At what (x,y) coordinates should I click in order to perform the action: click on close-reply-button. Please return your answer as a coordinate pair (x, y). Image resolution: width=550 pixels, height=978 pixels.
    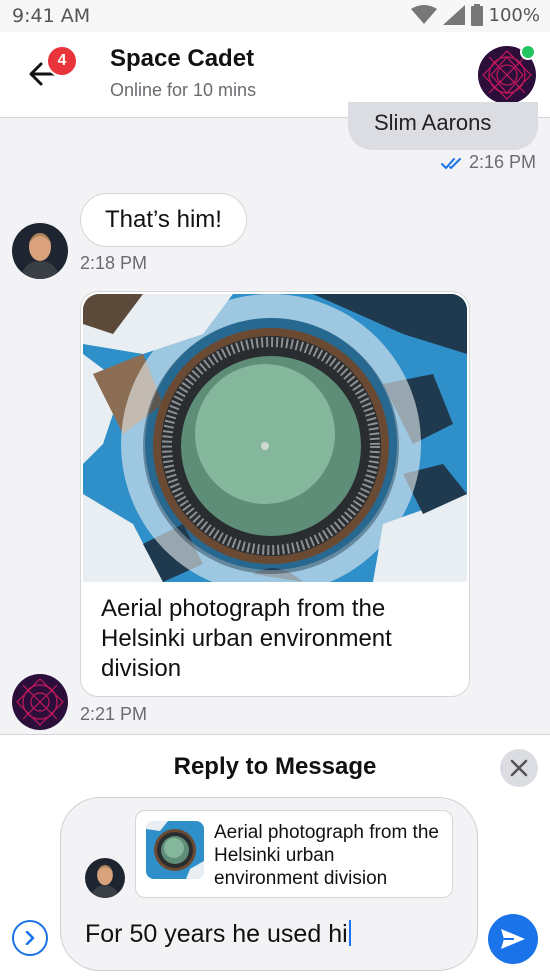
    Looking at the image, I should click on (519, 768).